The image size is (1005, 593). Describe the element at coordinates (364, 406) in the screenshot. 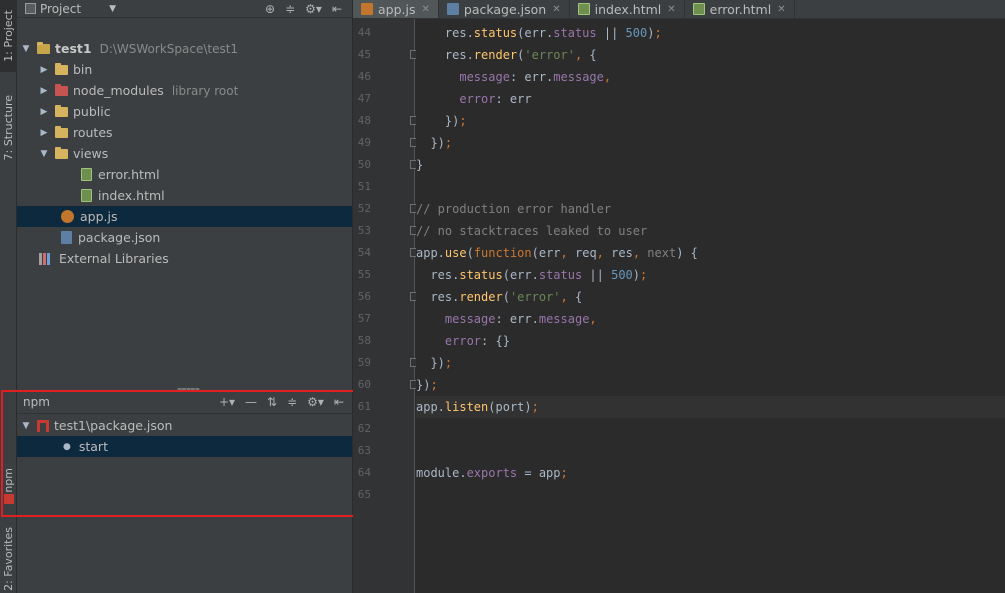

I see `line-number: 61` at that location.